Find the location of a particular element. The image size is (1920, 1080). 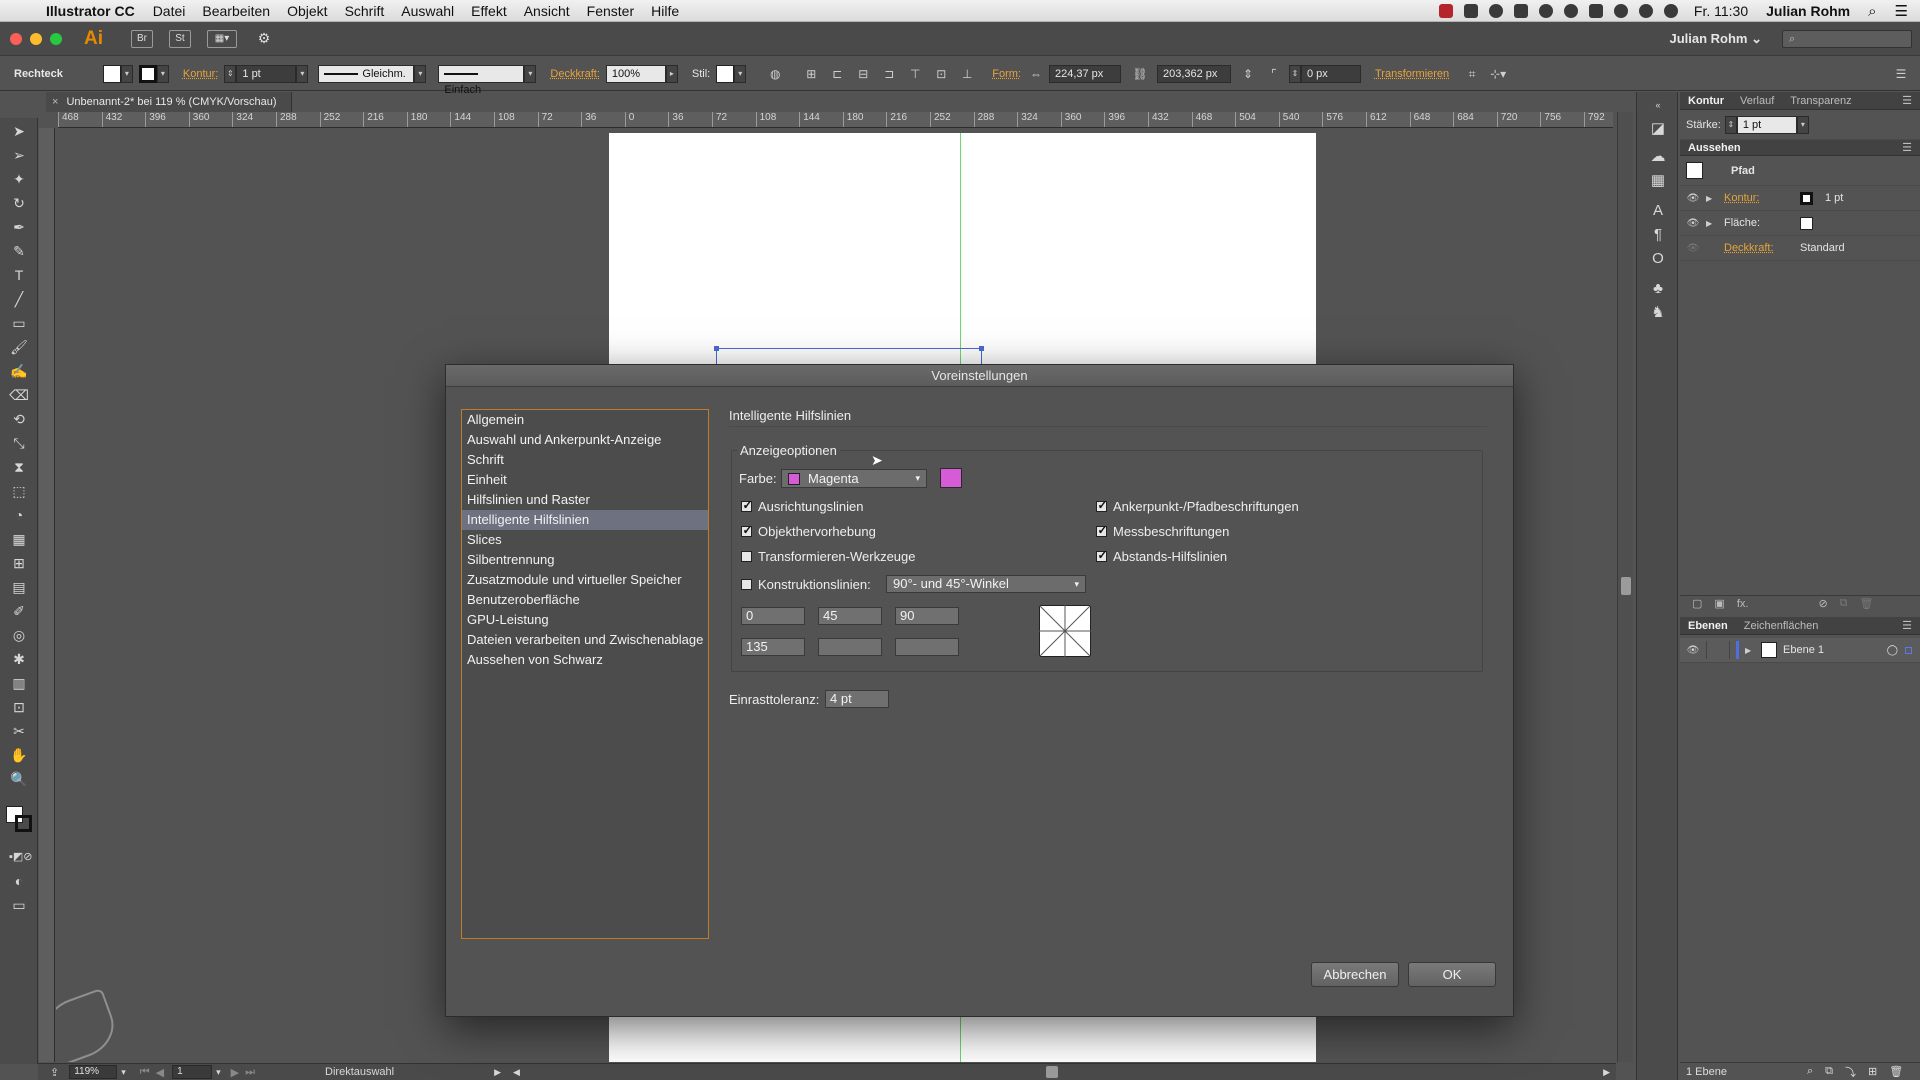

menu-app-name: Illustrator CC is located at coordinates (90, 11).